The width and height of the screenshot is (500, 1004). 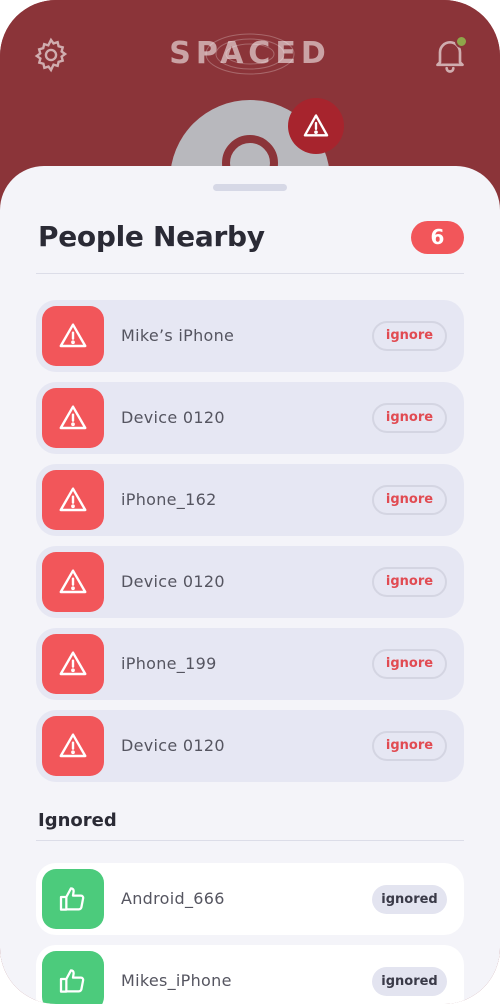 I want to click on ignored-device-row: Mikes_iPhone ignored, so click(x=250, y=974).